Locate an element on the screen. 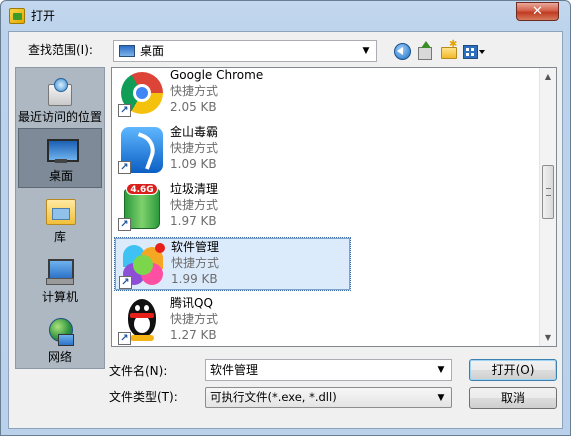 This screenshot has width=571, height=436. place-desktop: 桌面 is located at coordinates (60, 158).